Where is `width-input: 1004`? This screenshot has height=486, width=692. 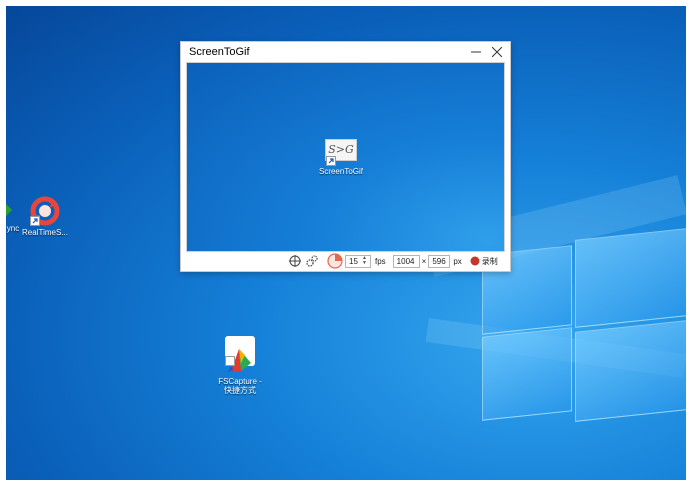 width-input: 1004 is located at coordinates (406, 261).